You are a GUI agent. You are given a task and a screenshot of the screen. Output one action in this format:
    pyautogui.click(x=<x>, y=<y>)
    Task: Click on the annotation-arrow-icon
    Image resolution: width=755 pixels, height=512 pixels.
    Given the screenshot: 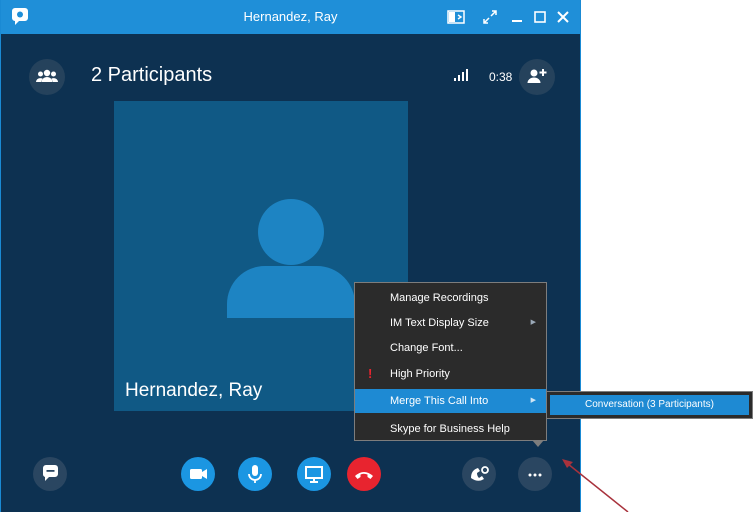 What is the action you would take?
    pyautogui.click(x=595, y=485)
    